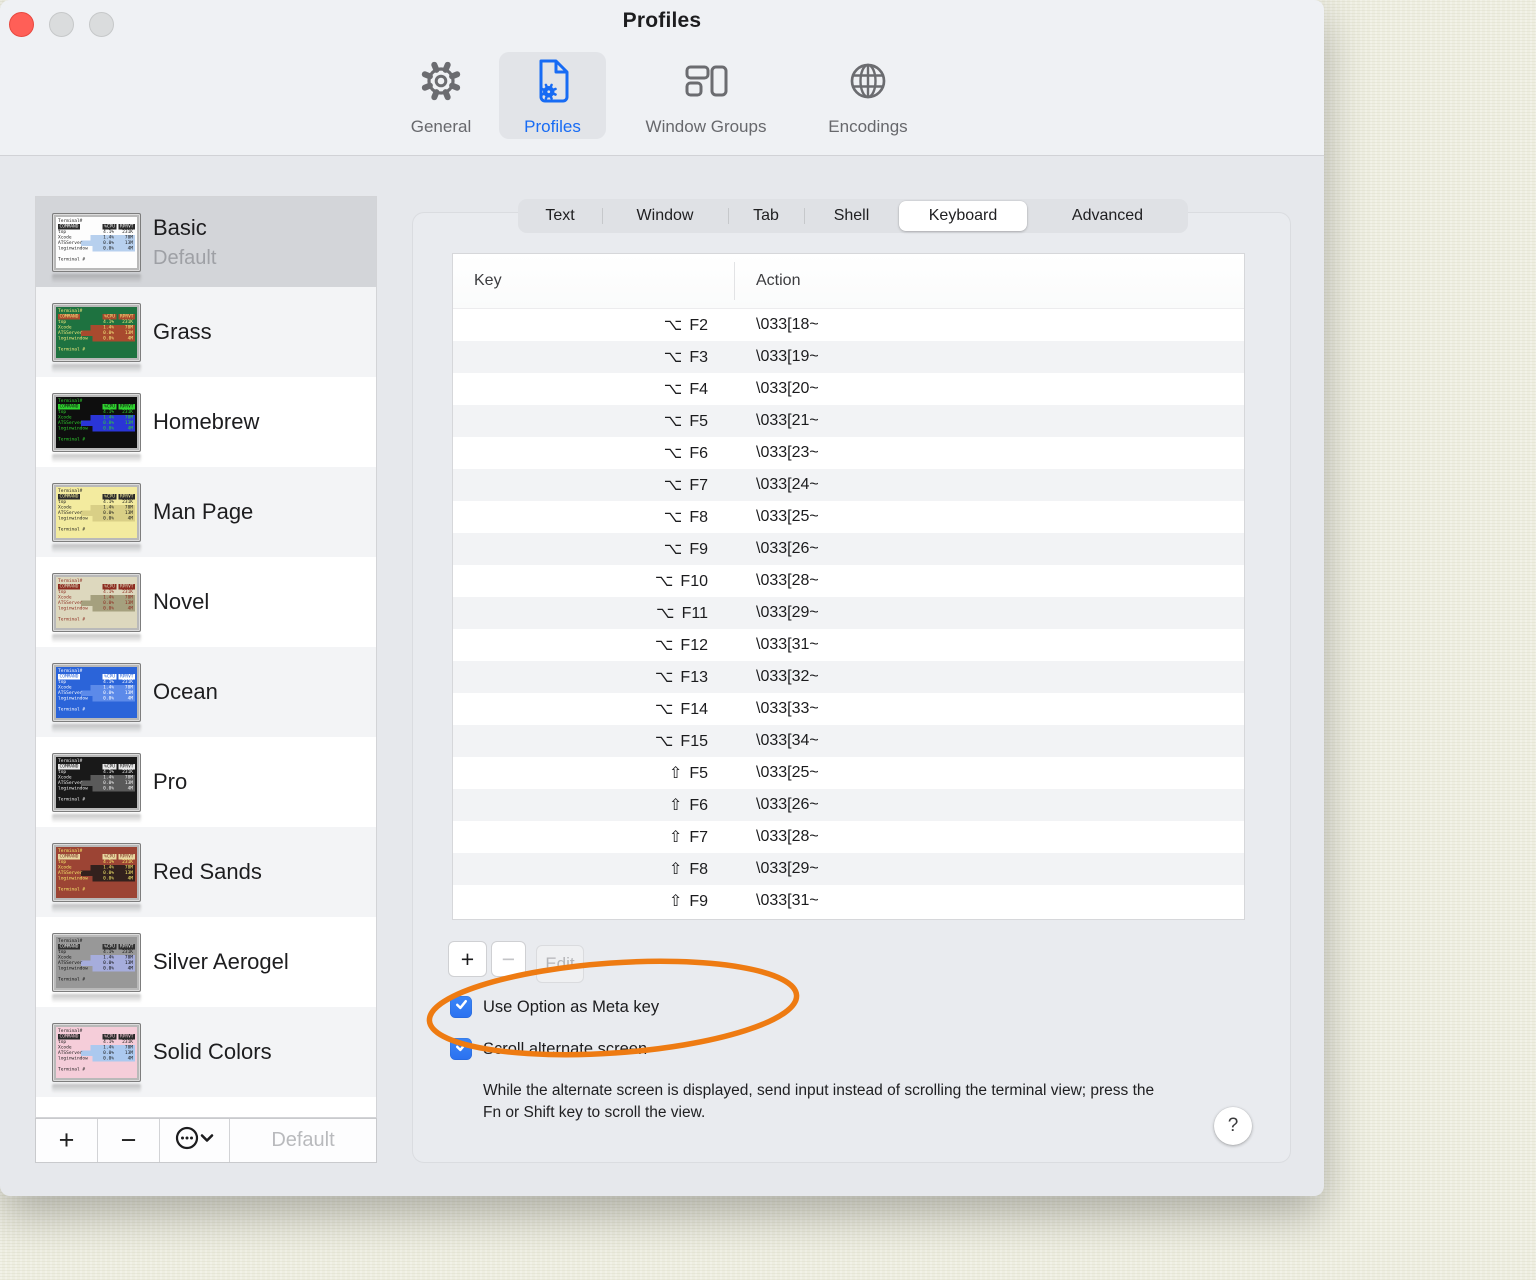 Image resolution: width=1536 pixels, height=1280 pixels. I want to click on key-mapping-row: ⌥ F10 \033[28~, so click(848, 581).